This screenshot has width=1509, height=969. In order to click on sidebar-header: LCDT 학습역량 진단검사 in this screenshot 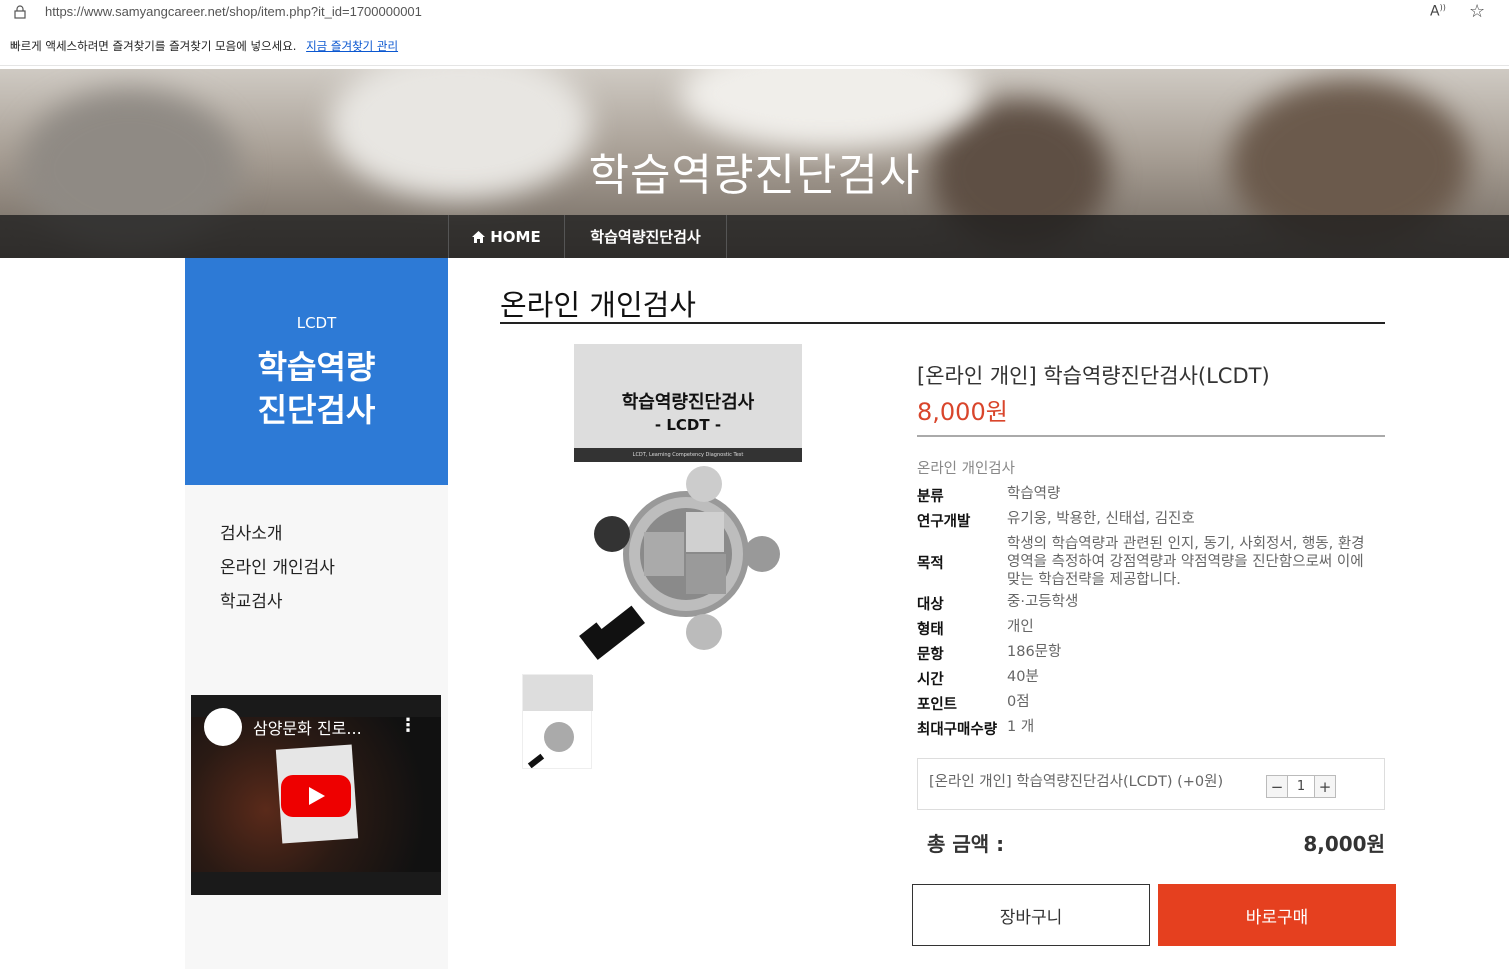, I will do `click(316, 371)`.